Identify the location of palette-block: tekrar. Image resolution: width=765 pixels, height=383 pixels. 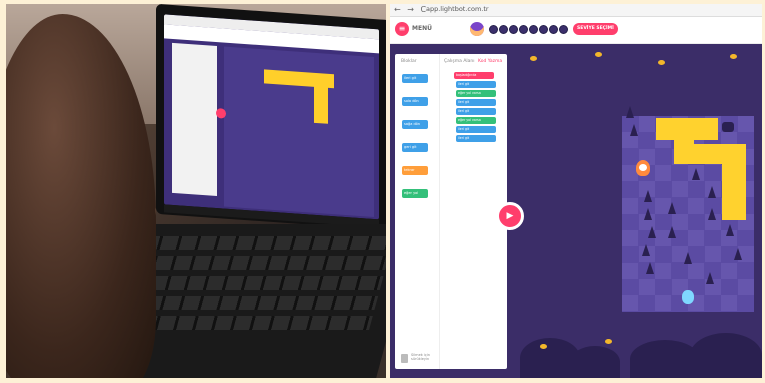
(415, 170).